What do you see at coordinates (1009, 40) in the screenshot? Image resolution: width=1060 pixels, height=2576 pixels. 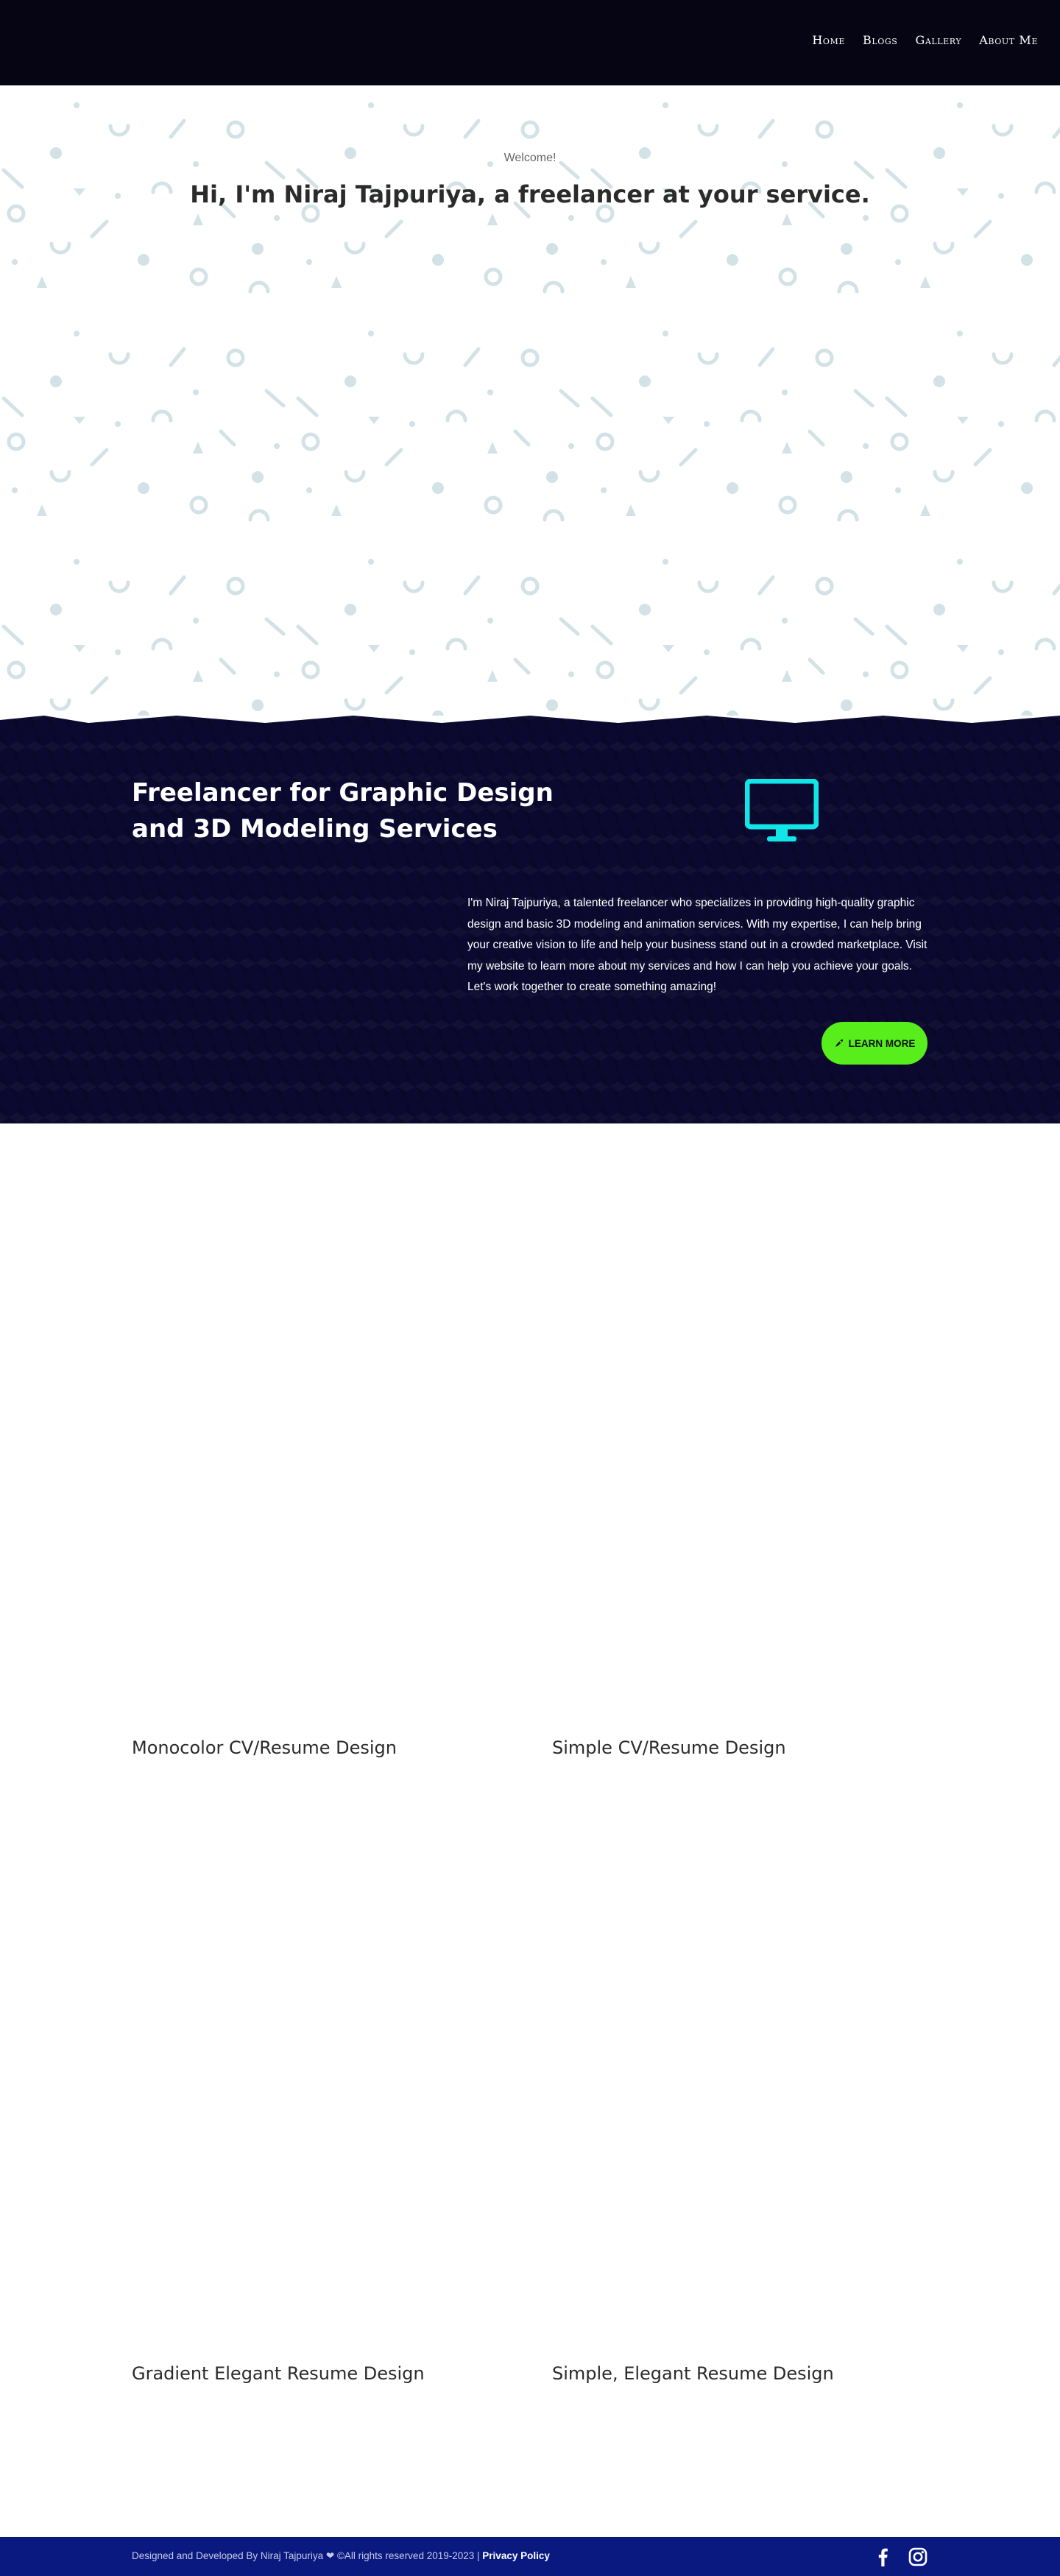 I see `nav-about-me-link: About Me` at bounding box center [1009, 40].